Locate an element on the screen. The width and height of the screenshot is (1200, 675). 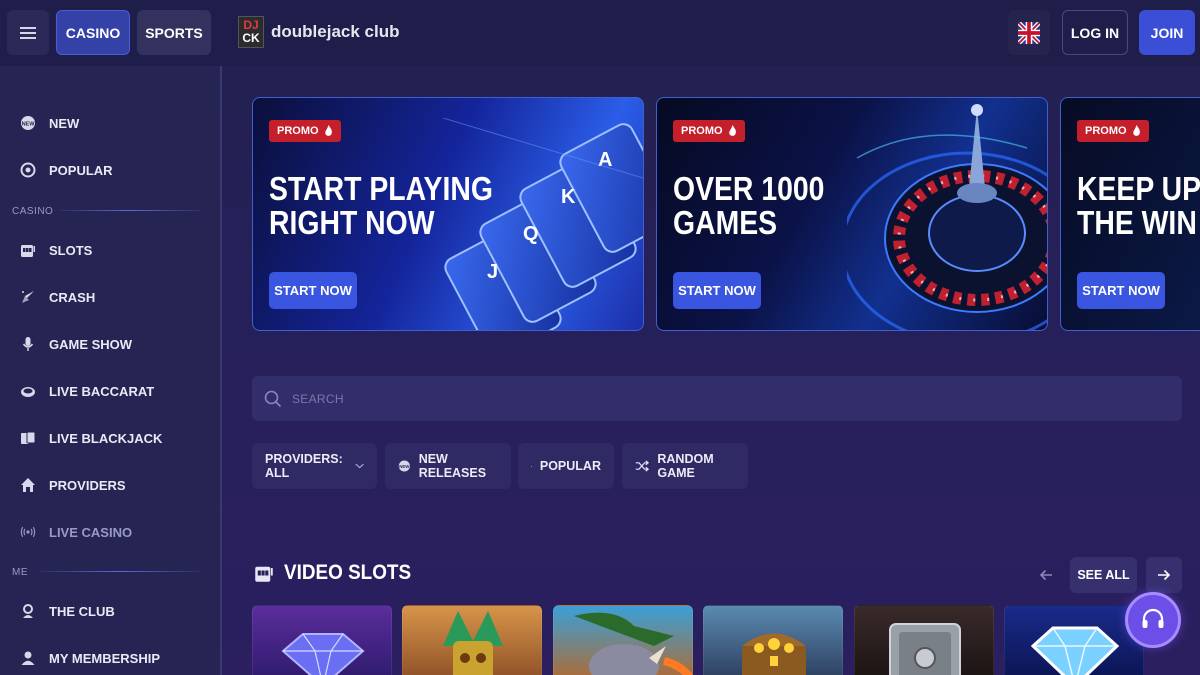
banner-title-line2: GAMES is located at coordinates (725, 222).